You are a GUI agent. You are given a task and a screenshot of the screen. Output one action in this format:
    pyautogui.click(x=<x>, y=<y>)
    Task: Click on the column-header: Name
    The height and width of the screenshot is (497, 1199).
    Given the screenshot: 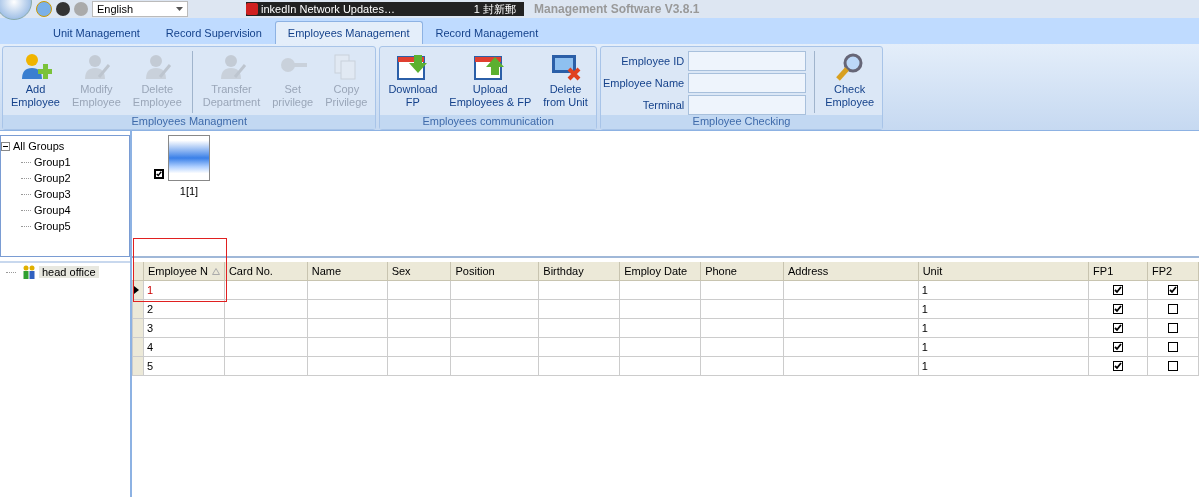 What is the action you would take?
    pyautogui.click(x=347, y=271)
    